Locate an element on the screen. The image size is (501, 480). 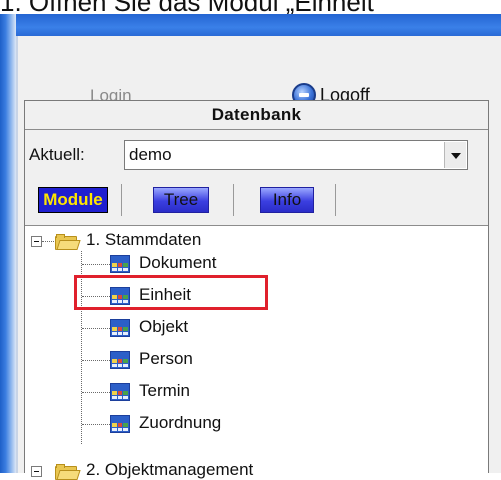
window-frame-left is located at coordinates (8, 243).